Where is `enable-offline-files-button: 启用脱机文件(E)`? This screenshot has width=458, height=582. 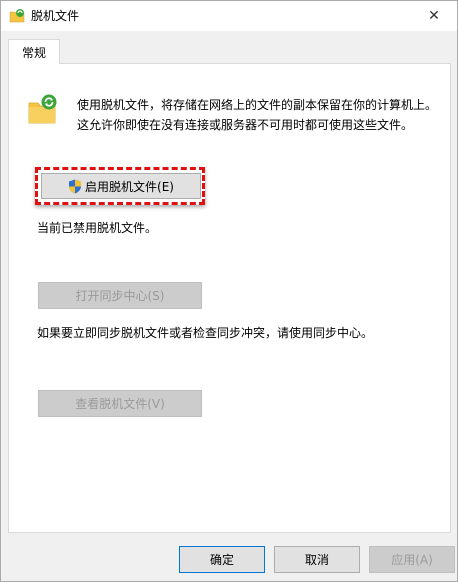
enable-offline-files-button: 启用脱机文件(E) is located at coordinates (121, 186).